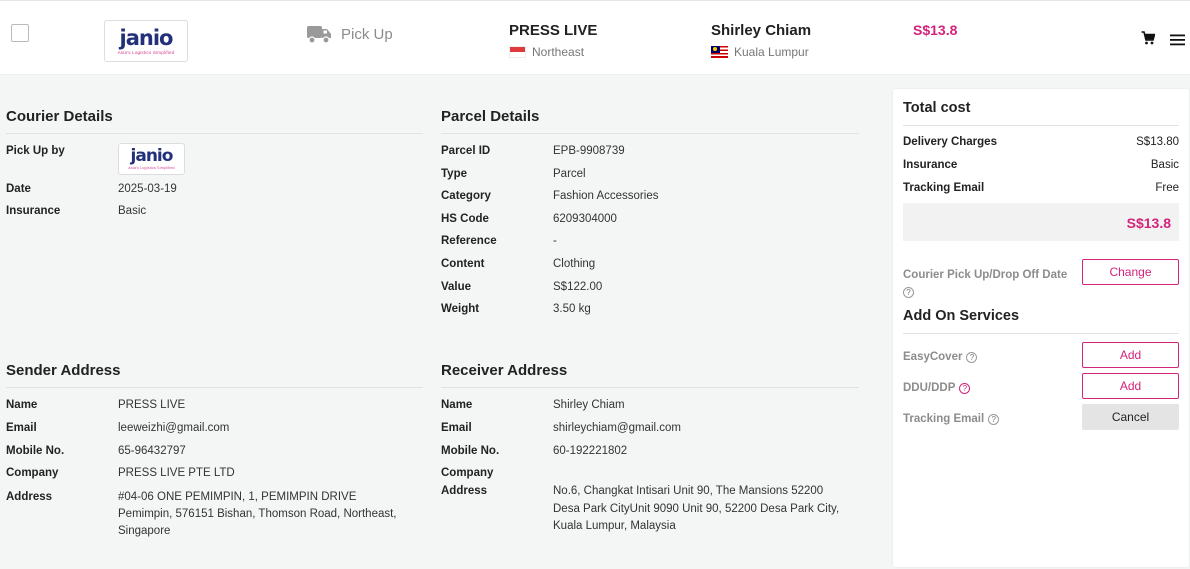  What do you see at coordinates (1041, 222) in the screenshot?
I see `total-box: S$13.8` at bounding box center [1041, 222].